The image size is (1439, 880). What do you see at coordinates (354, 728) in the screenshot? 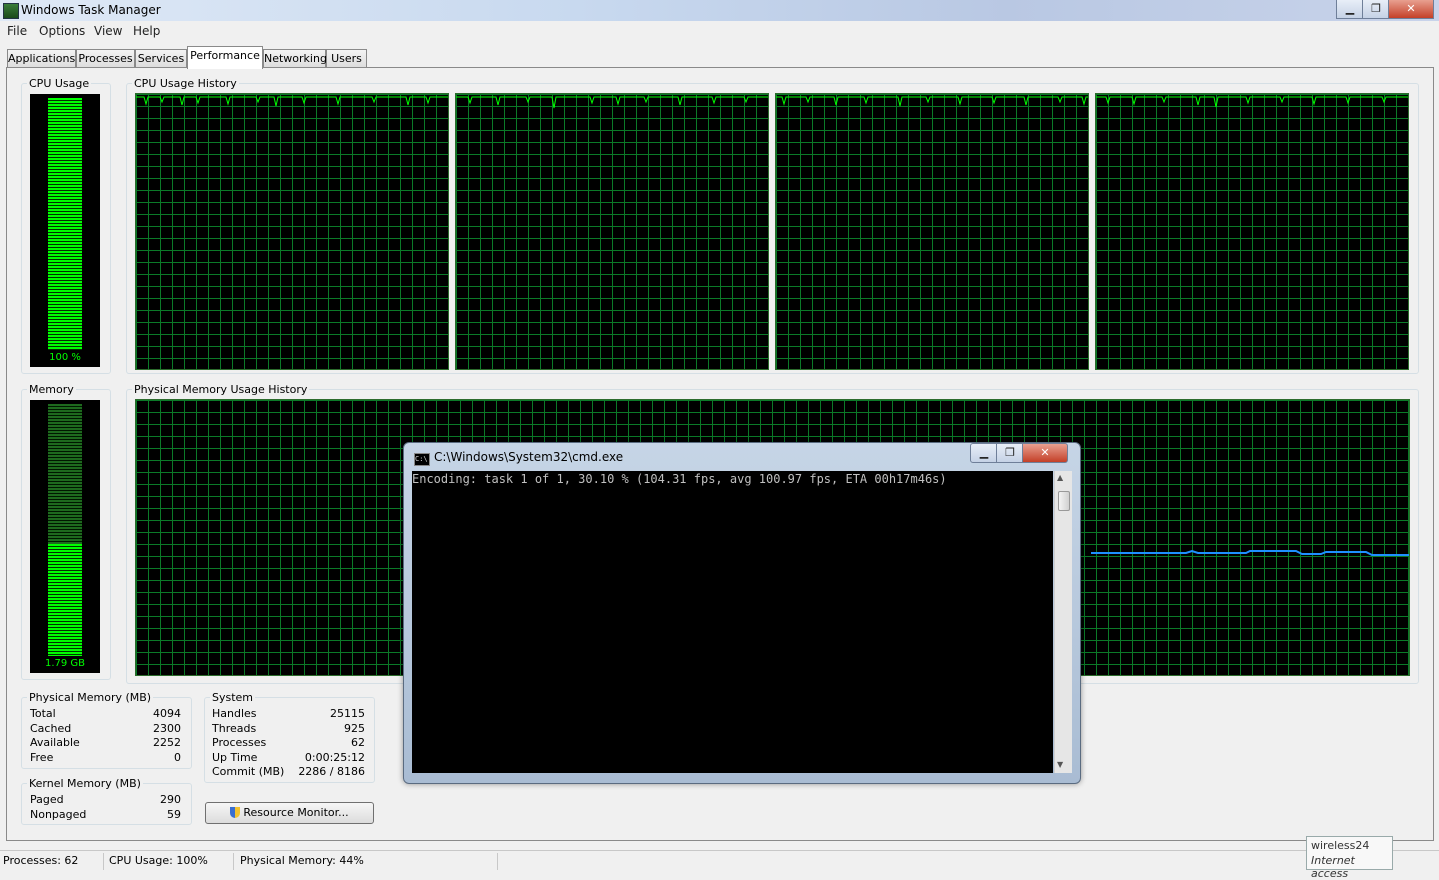
I see `sys-threads-value: 925` at bounding box center [354, 728].